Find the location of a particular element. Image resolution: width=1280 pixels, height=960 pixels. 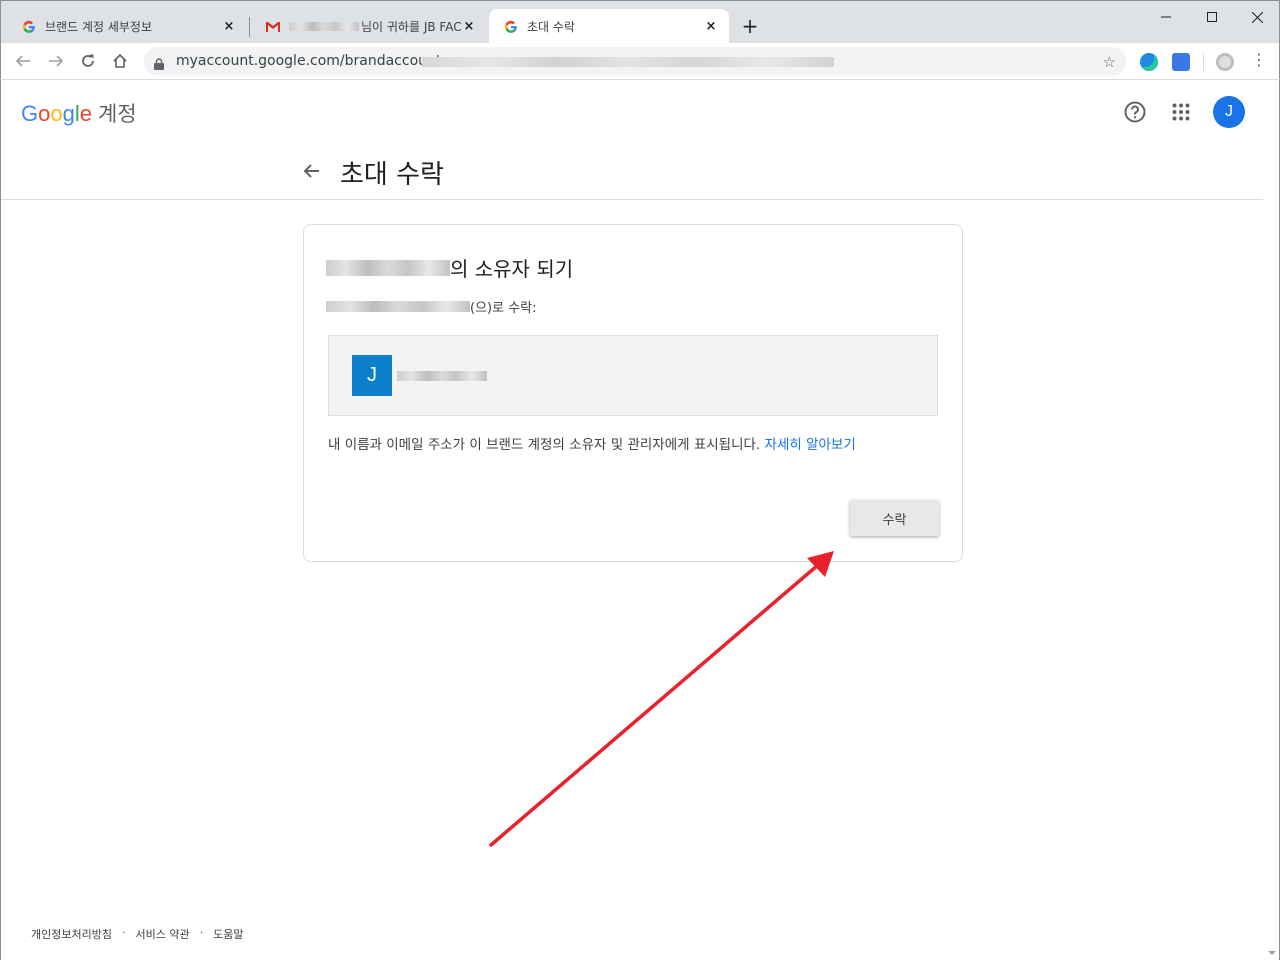

minimize-icon is located at coordinates (1166, 17).